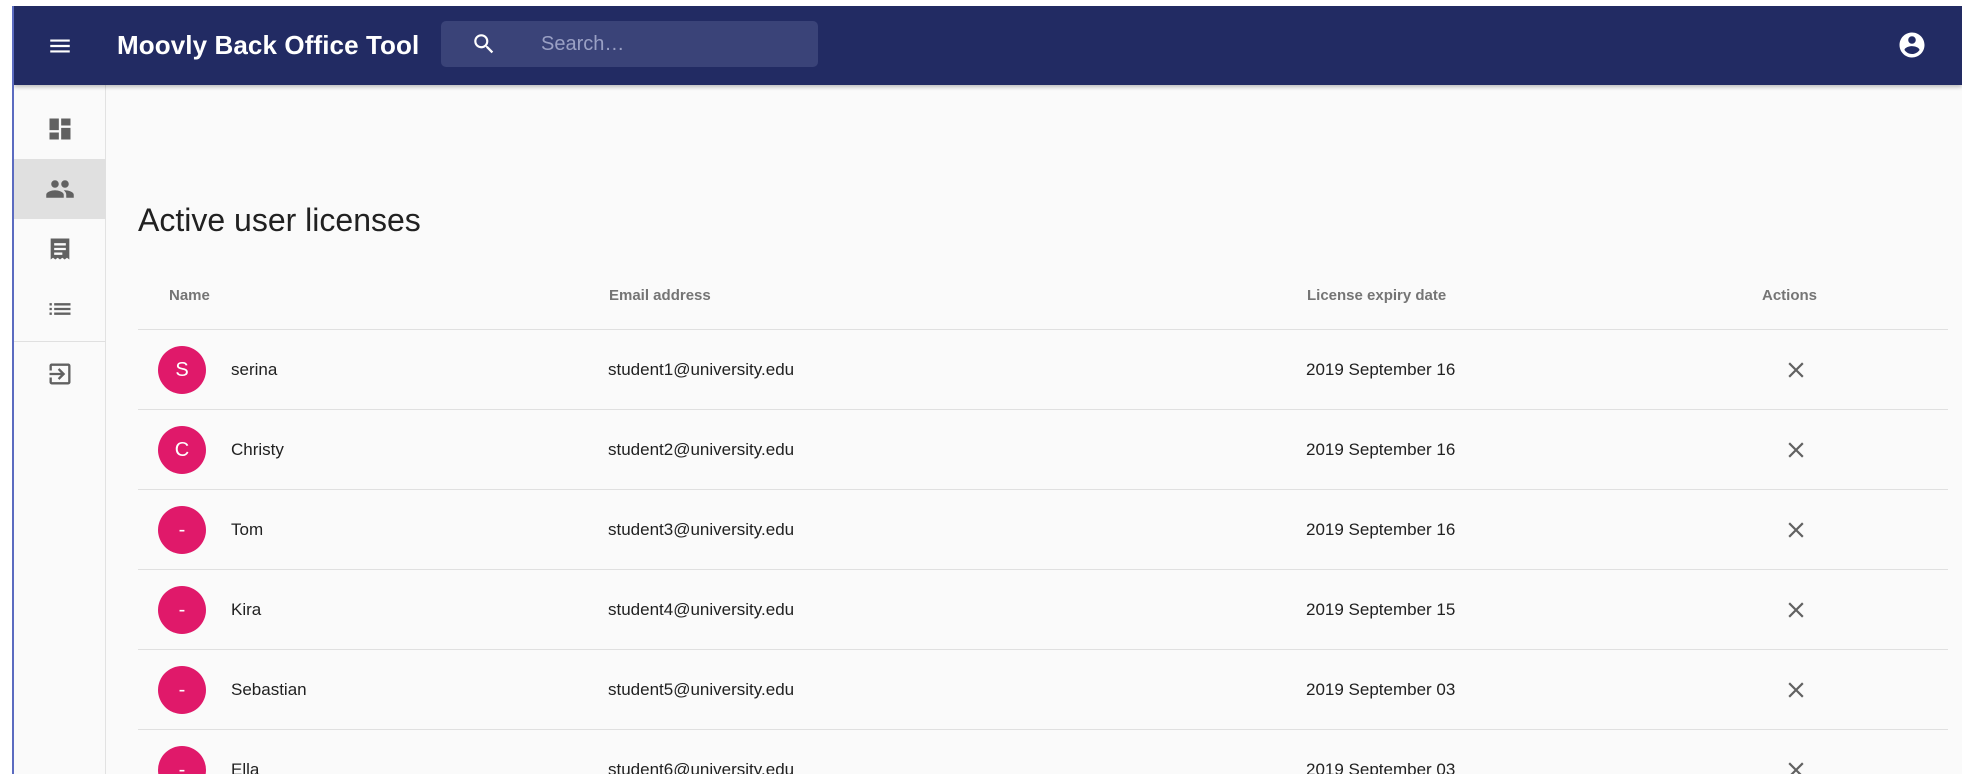 The image size is (1962, 774). What do you see at coordinates (279, 220) in the screenshot?
I see `page-title: Active user licenses` at bounding box center [279, 220].